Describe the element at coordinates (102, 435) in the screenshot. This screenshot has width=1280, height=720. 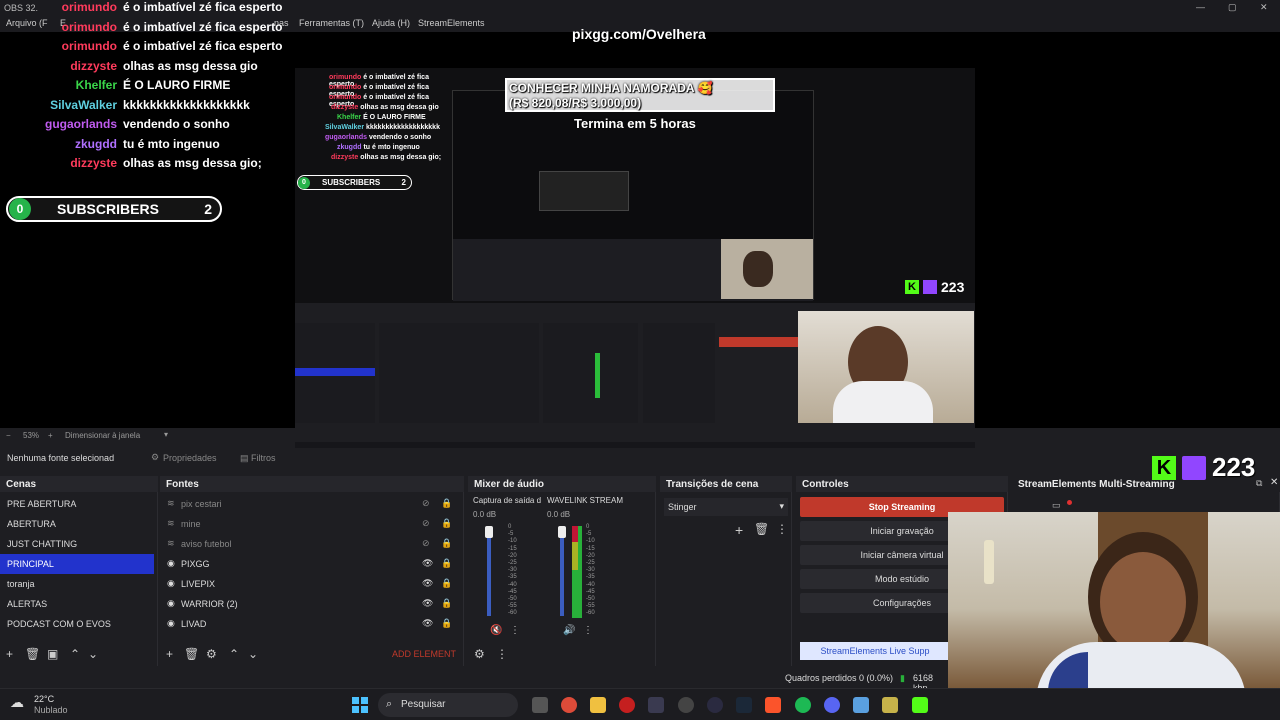
I see `resize-mode: Dimensionar à janela` at that location.